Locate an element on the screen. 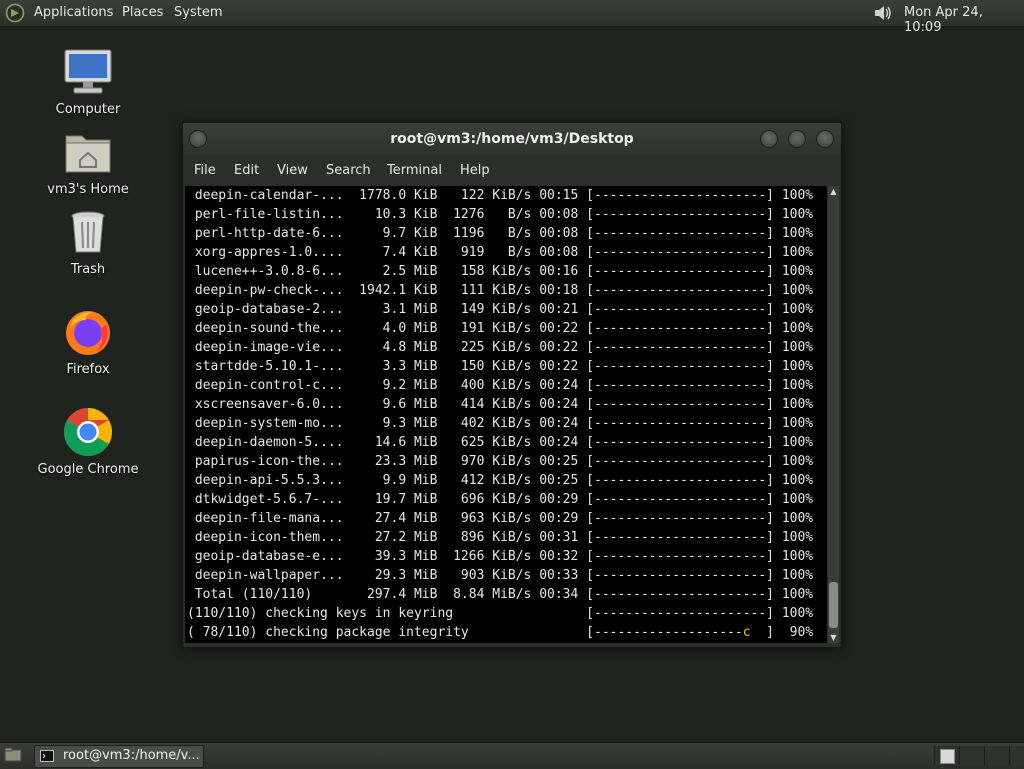  maximize-button is located at coordinates (797, 139).